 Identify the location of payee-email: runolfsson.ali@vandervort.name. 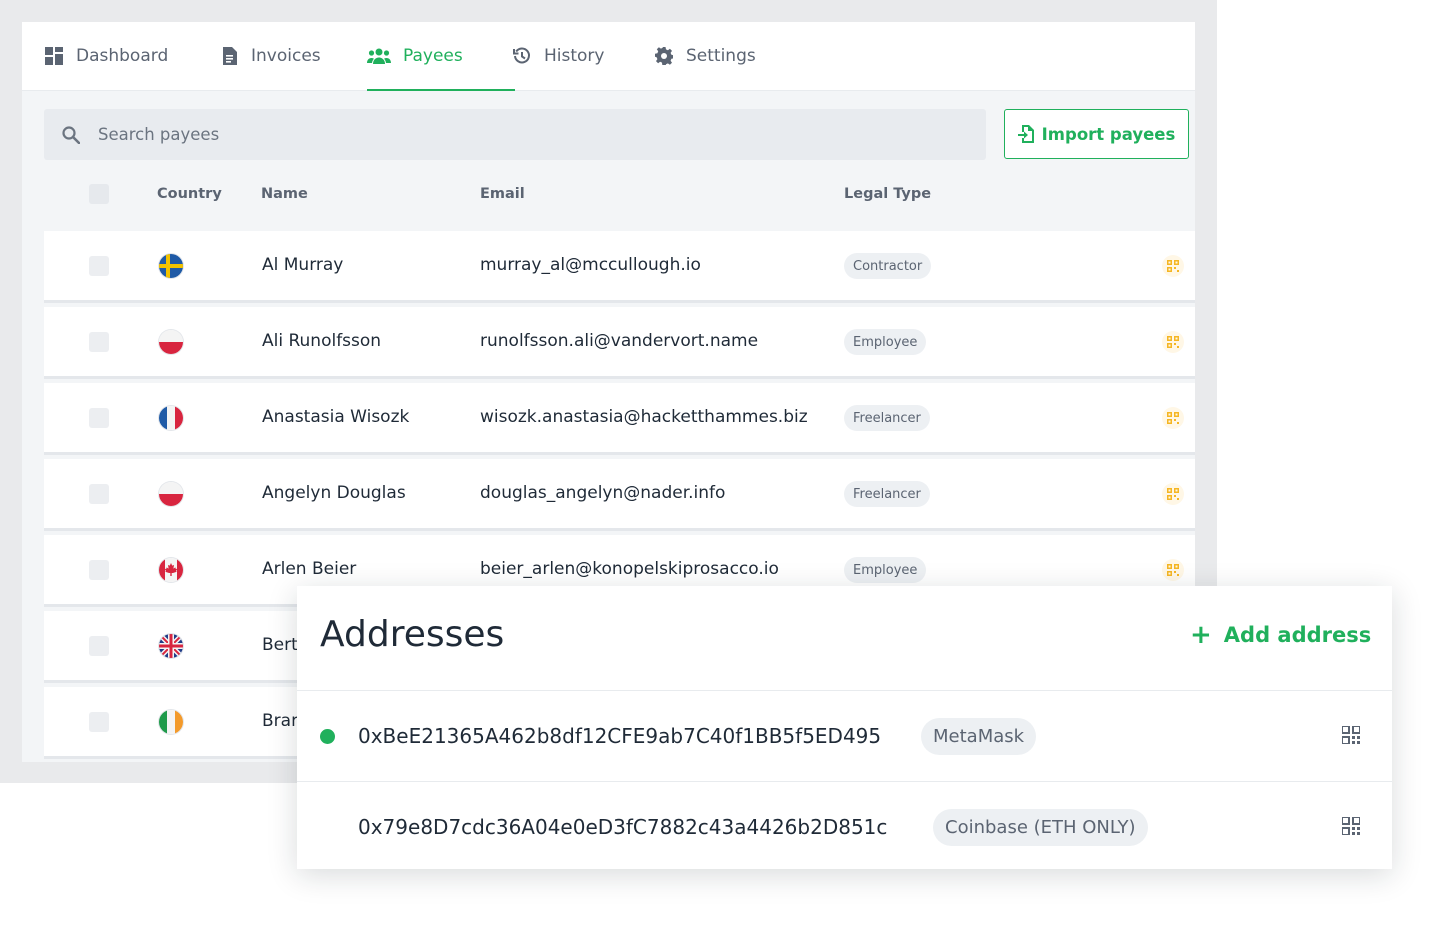
(619, 341).